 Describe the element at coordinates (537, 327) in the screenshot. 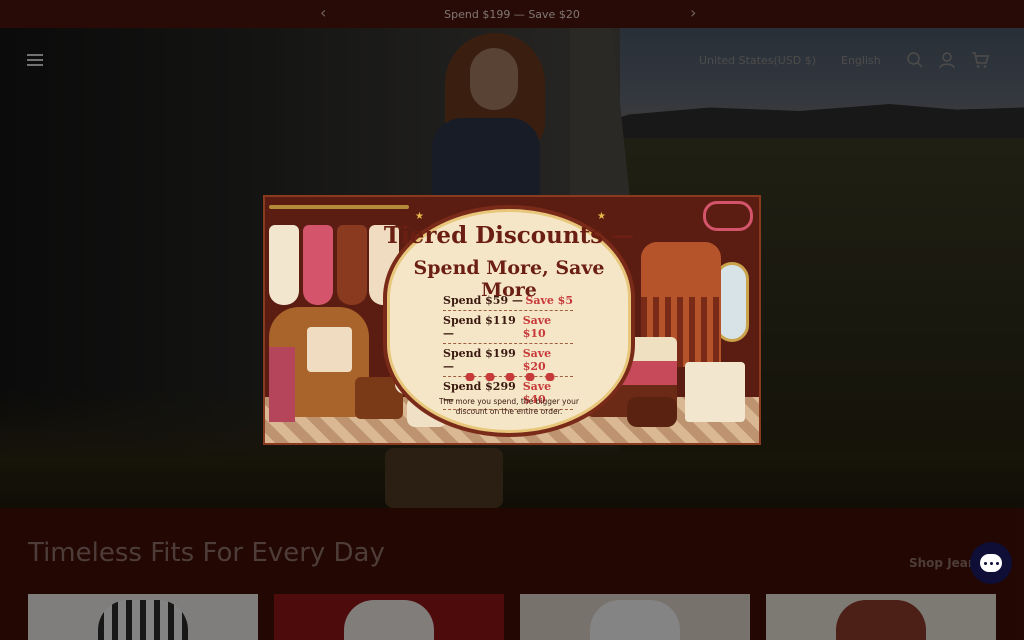

I see `tier-save: Save $10` at that location.